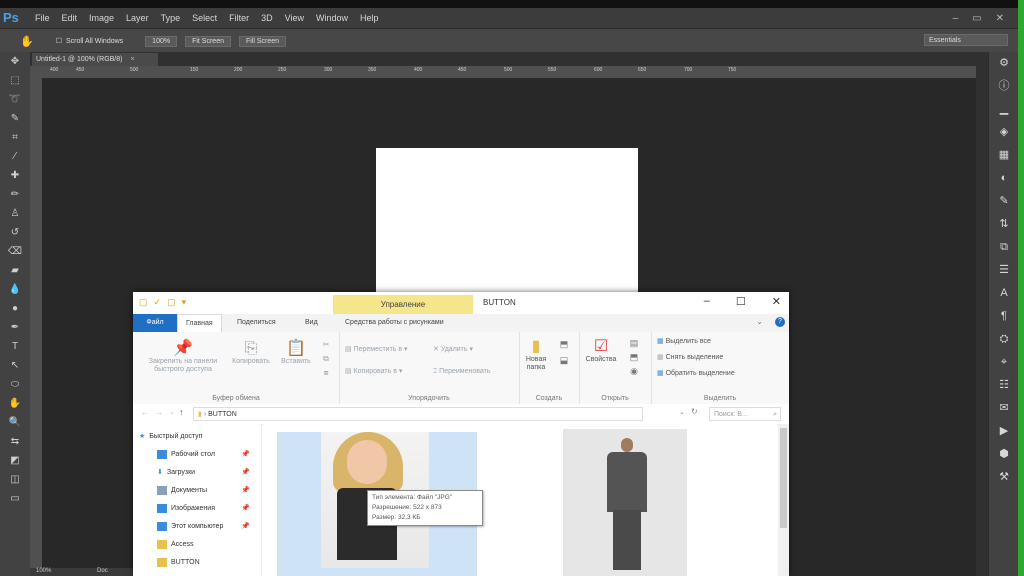 This screenshot has width=1024, height=576. Describe the element at coordinates (15, 498) in the screenshot. I see `screen-mode-icon: ▭` at that location.